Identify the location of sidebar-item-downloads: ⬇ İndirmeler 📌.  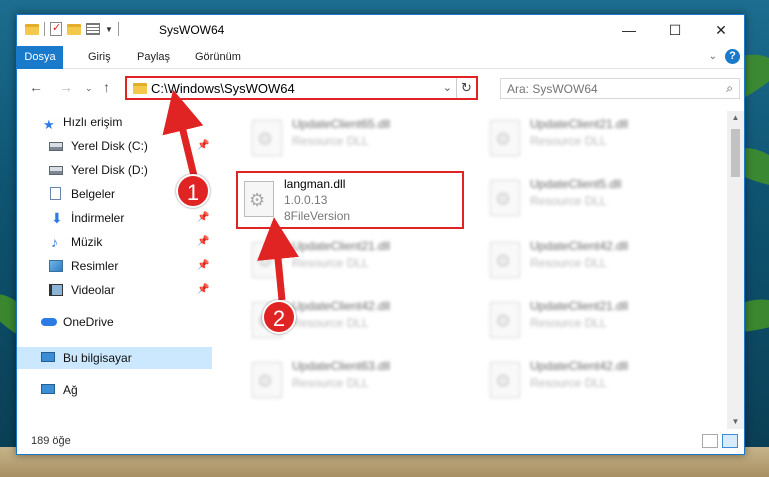
(114, 218).